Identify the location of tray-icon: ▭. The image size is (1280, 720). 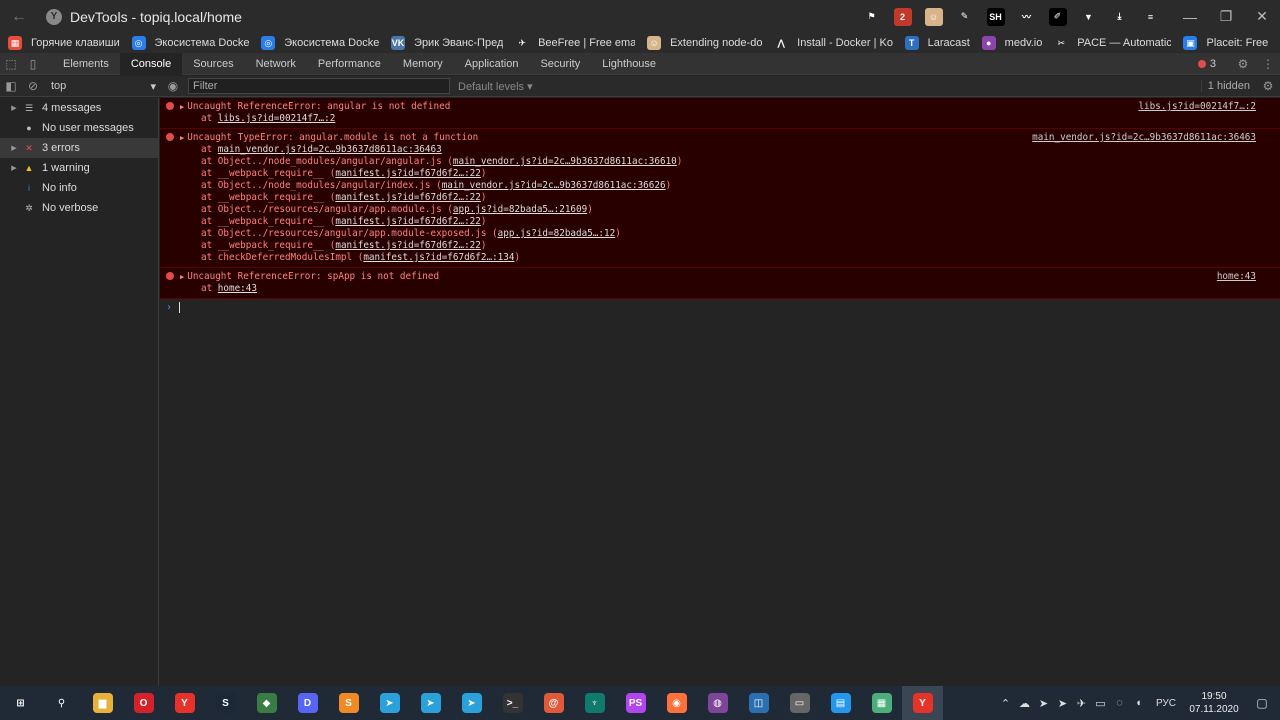
(1100, 703).